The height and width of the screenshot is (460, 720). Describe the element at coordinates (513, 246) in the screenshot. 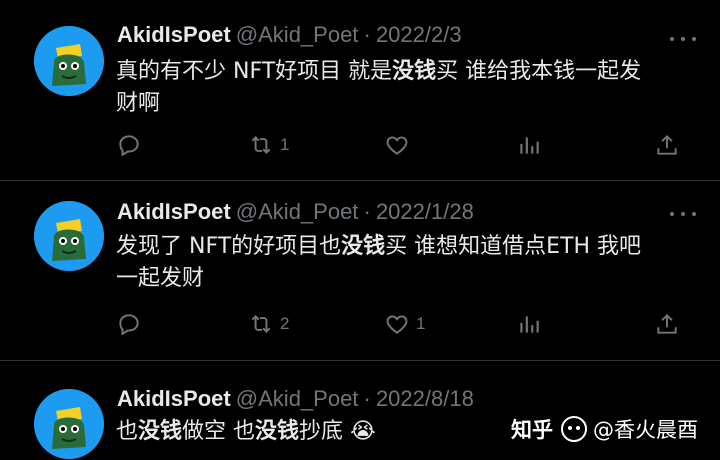

I see `text-part: 买 谁想知道借点ETH 我吧` at that location.